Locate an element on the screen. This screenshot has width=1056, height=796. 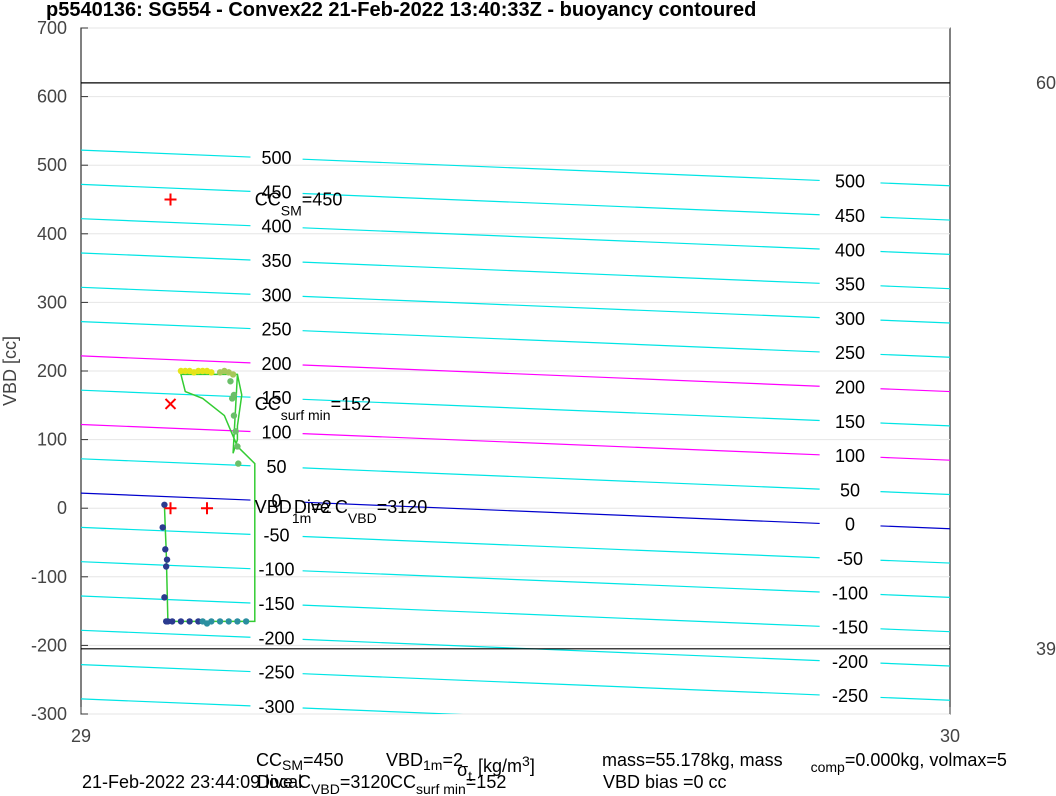
contour-label-right-0: 500 is located at coordinates (850, 182).